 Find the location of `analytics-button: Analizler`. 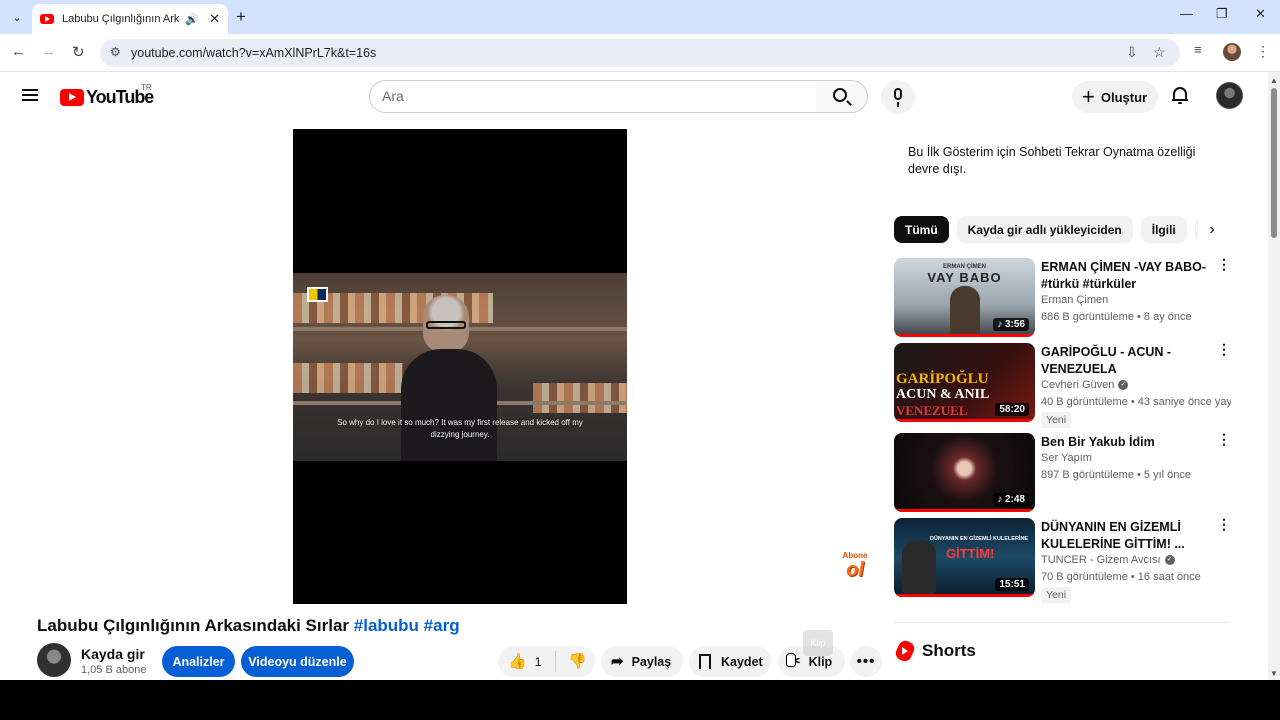

analytics-button: Analizler is located at coordinates (198, 661).